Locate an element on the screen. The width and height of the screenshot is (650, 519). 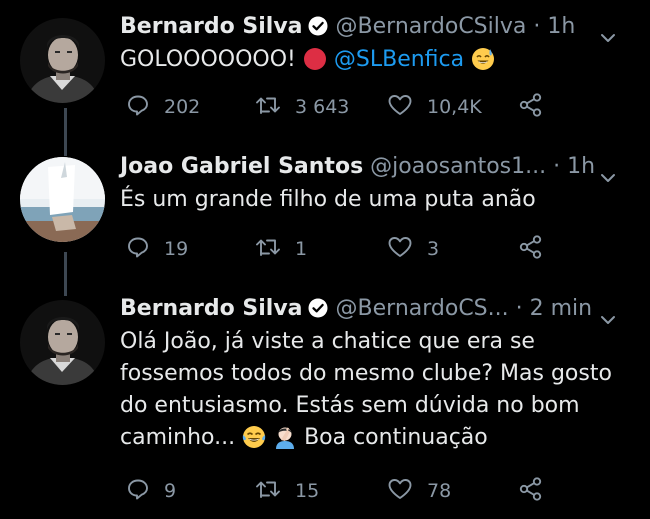
tweet-text-line: Boa continuação is located at coordinates (396, 437).